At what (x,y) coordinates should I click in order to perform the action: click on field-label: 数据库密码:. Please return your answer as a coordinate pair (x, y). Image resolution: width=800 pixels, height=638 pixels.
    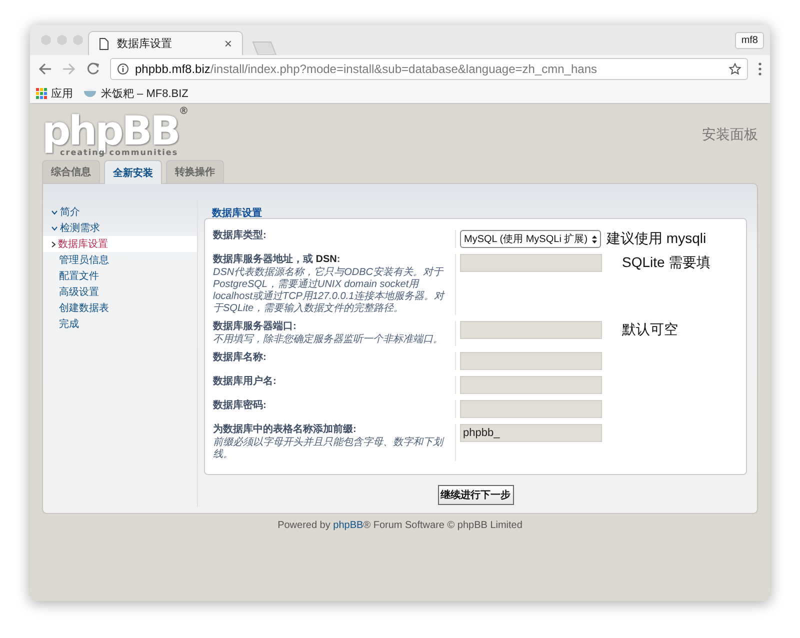
    Looking at the image, I should click on (240, 406).